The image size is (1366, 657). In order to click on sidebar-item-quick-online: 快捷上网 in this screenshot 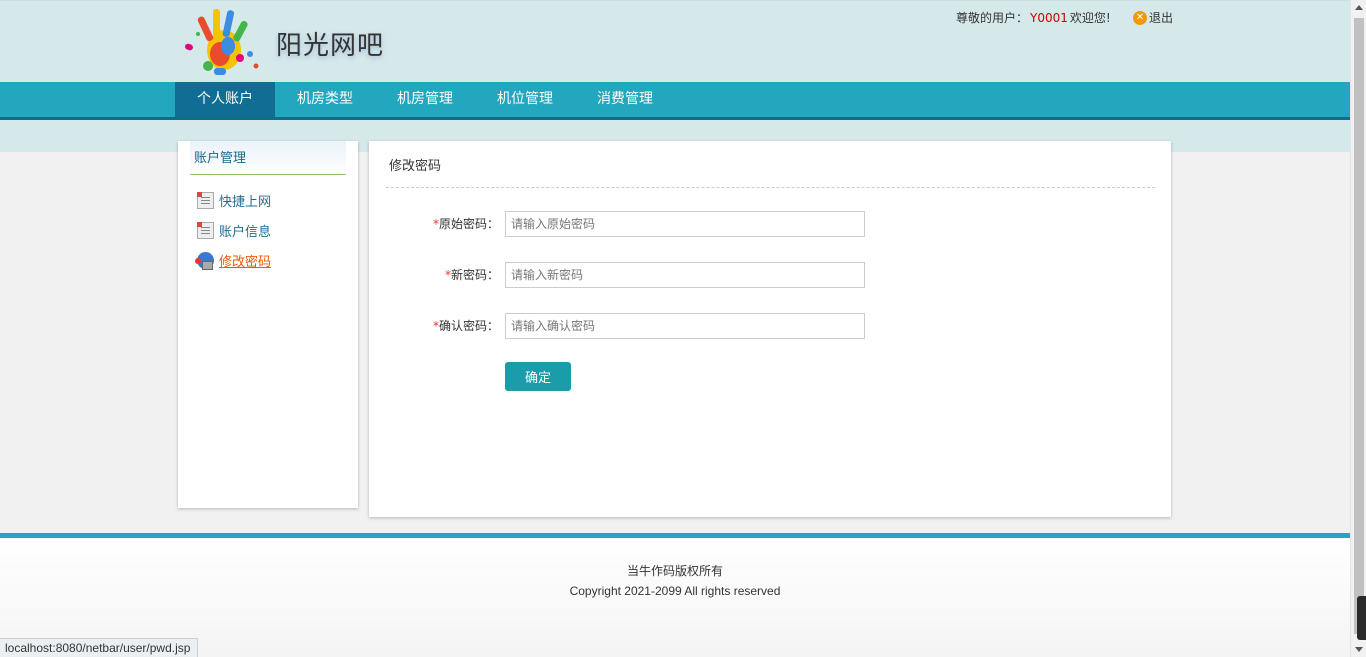, I will do `click(234, 200)`.